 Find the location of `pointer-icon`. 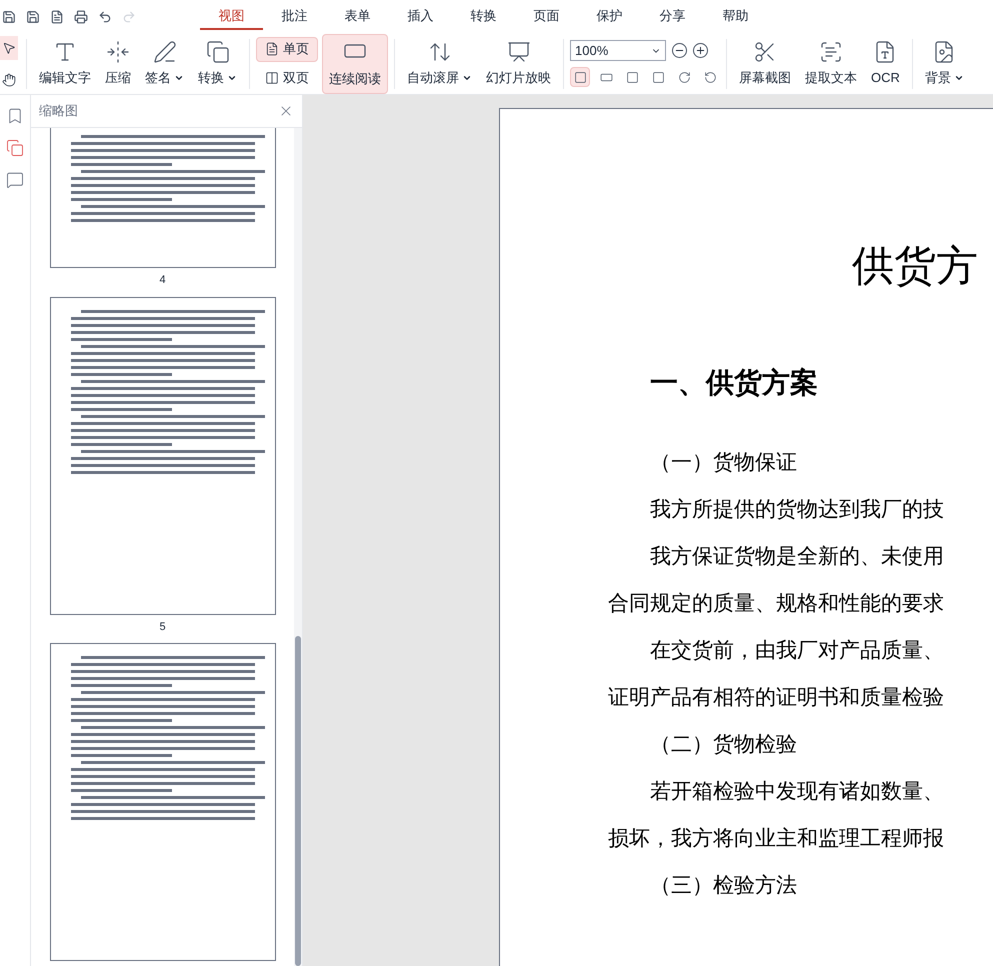

pointer-icon is located at coordinates (9, 47).